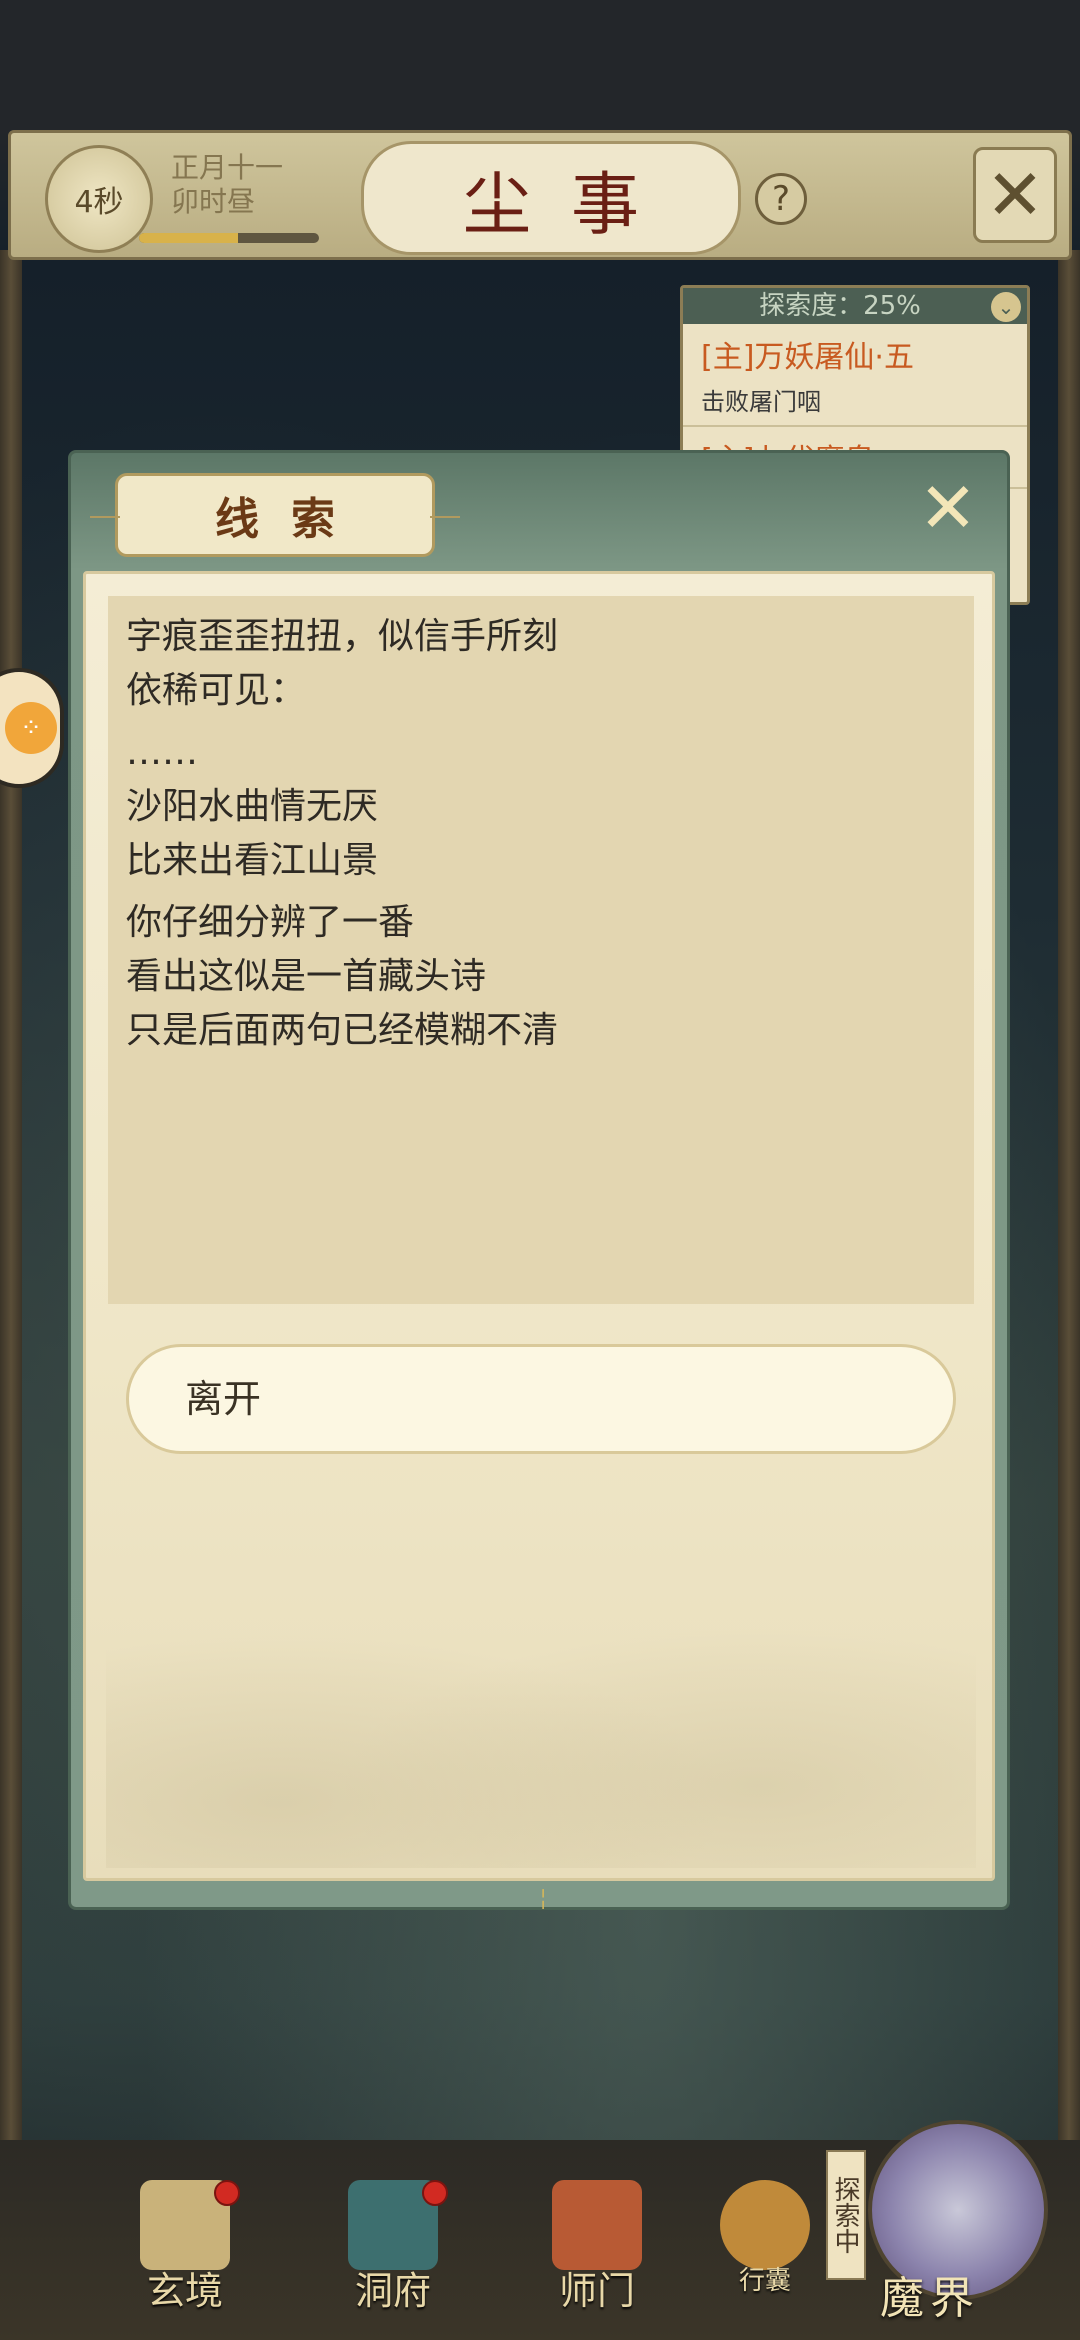 This screenshot has height=2340, width=1080. What do you see at coordinates (342, 1030) in the screenshot?
I see `clue-line: 只是后面两句已经模糊不清` at bounding box center [342, 1030].